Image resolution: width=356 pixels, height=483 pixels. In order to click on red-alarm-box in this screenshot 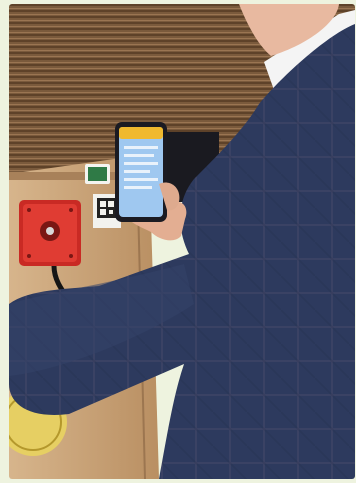, I will do `click(50, 233)`.